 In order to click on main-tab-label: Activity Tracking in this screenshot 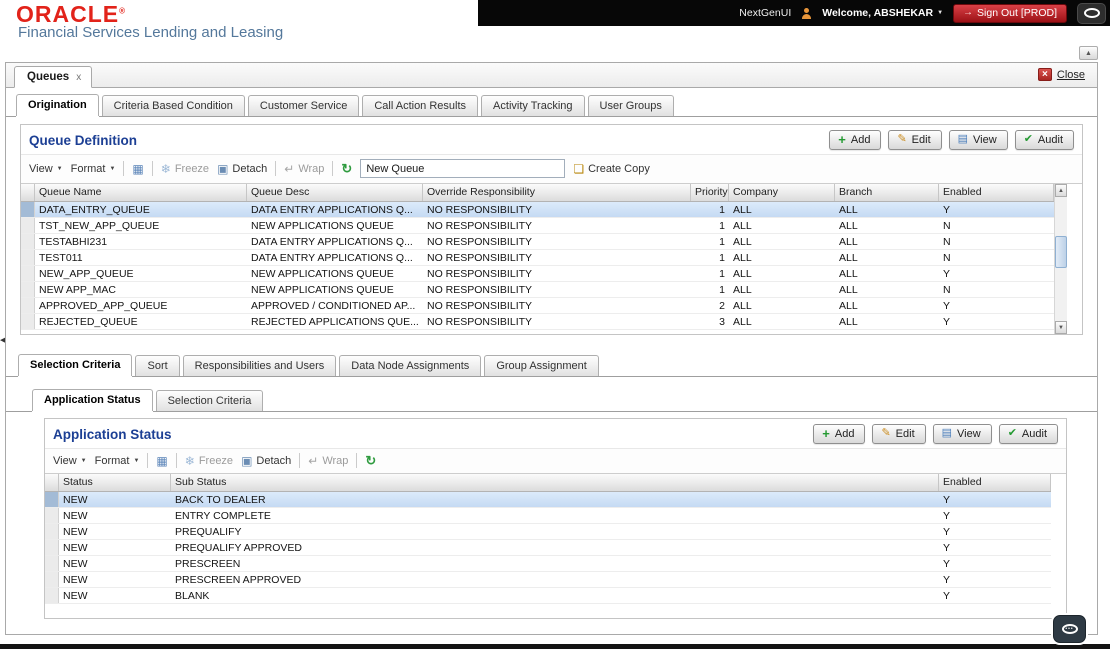, I will do `click(533, 106)`.